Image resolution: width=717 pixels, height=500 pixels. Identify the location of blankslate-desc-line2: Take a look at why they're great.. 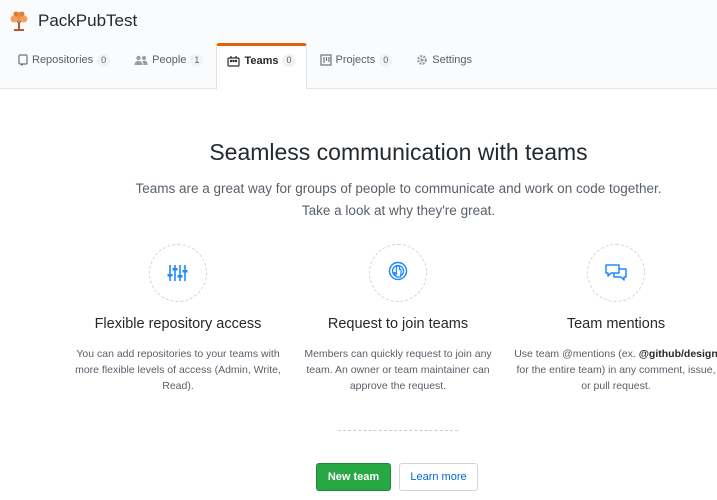
(398, 210).